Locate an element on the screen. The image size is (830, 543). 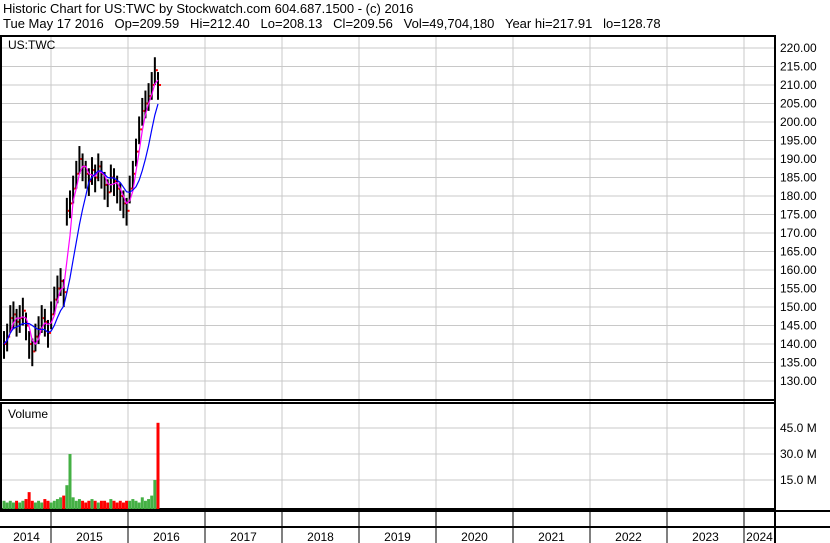
year-label: 2015 is located at coordinates (89, 536).